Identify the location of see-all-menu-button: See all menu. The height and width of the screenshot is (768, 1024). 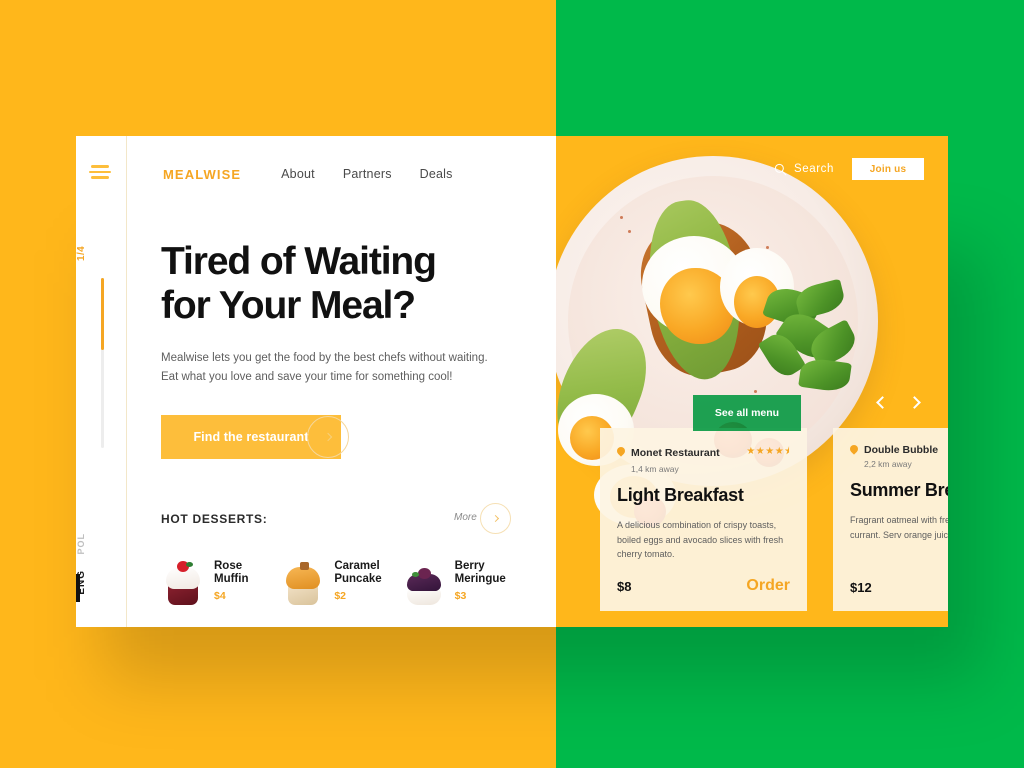
(747, 413).